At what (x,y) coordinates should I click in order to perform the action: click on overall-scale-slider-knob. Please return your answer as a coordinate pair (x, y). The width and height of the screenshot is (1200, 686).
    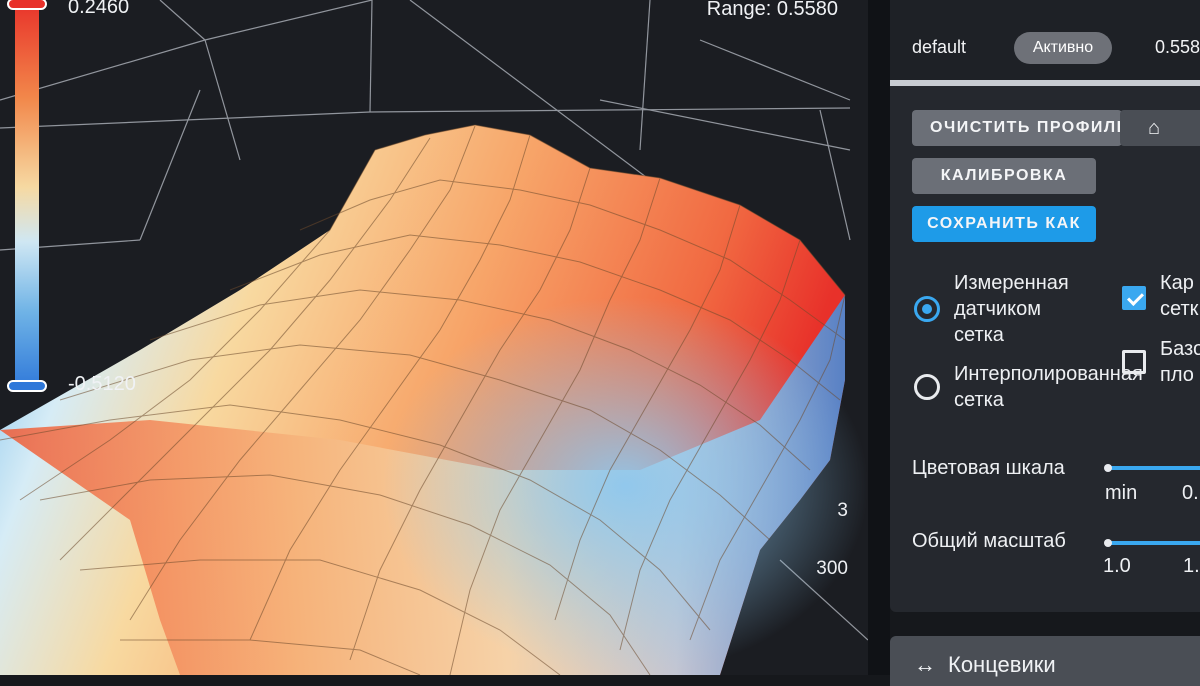
    Looking at the image, I should click on (1108, 543).